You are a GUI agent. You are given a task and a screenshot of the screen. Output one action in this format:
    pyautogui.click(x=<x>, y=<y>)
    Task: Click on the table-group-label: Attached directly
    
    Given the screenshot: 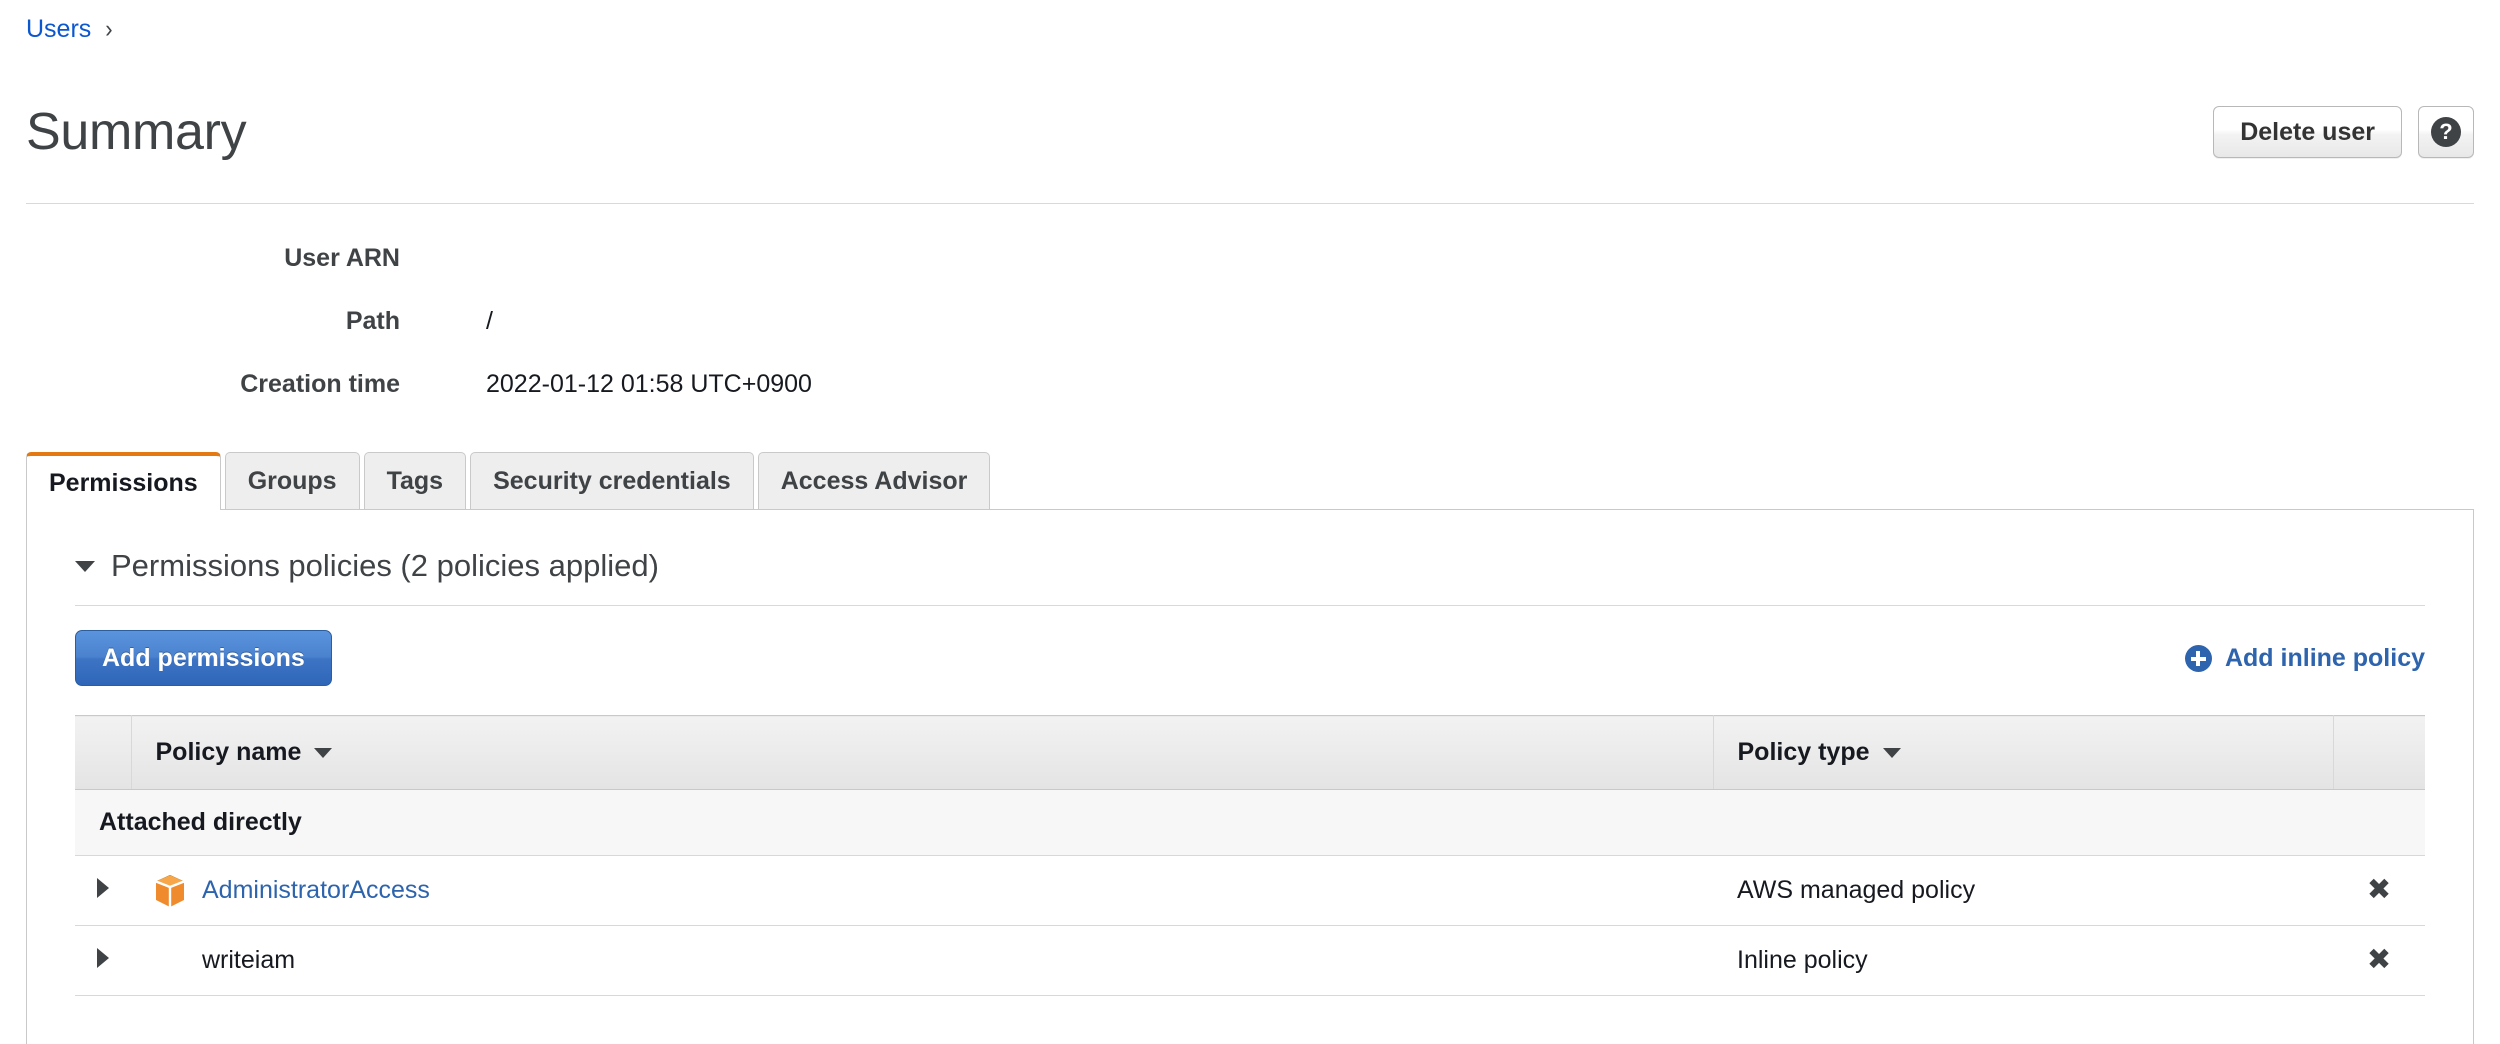 What is the action you would take?
    pyautogui.click(x=1250, y=822)
    